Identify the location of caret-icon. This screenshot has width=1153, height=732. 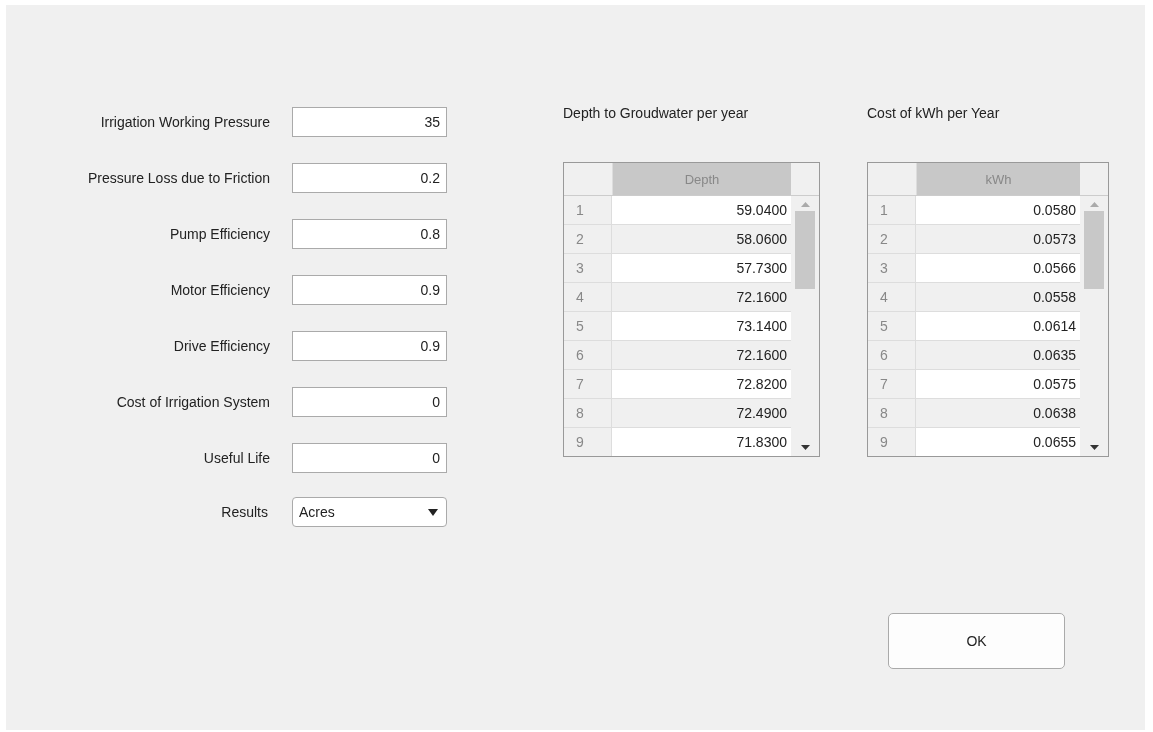
(433, 512).